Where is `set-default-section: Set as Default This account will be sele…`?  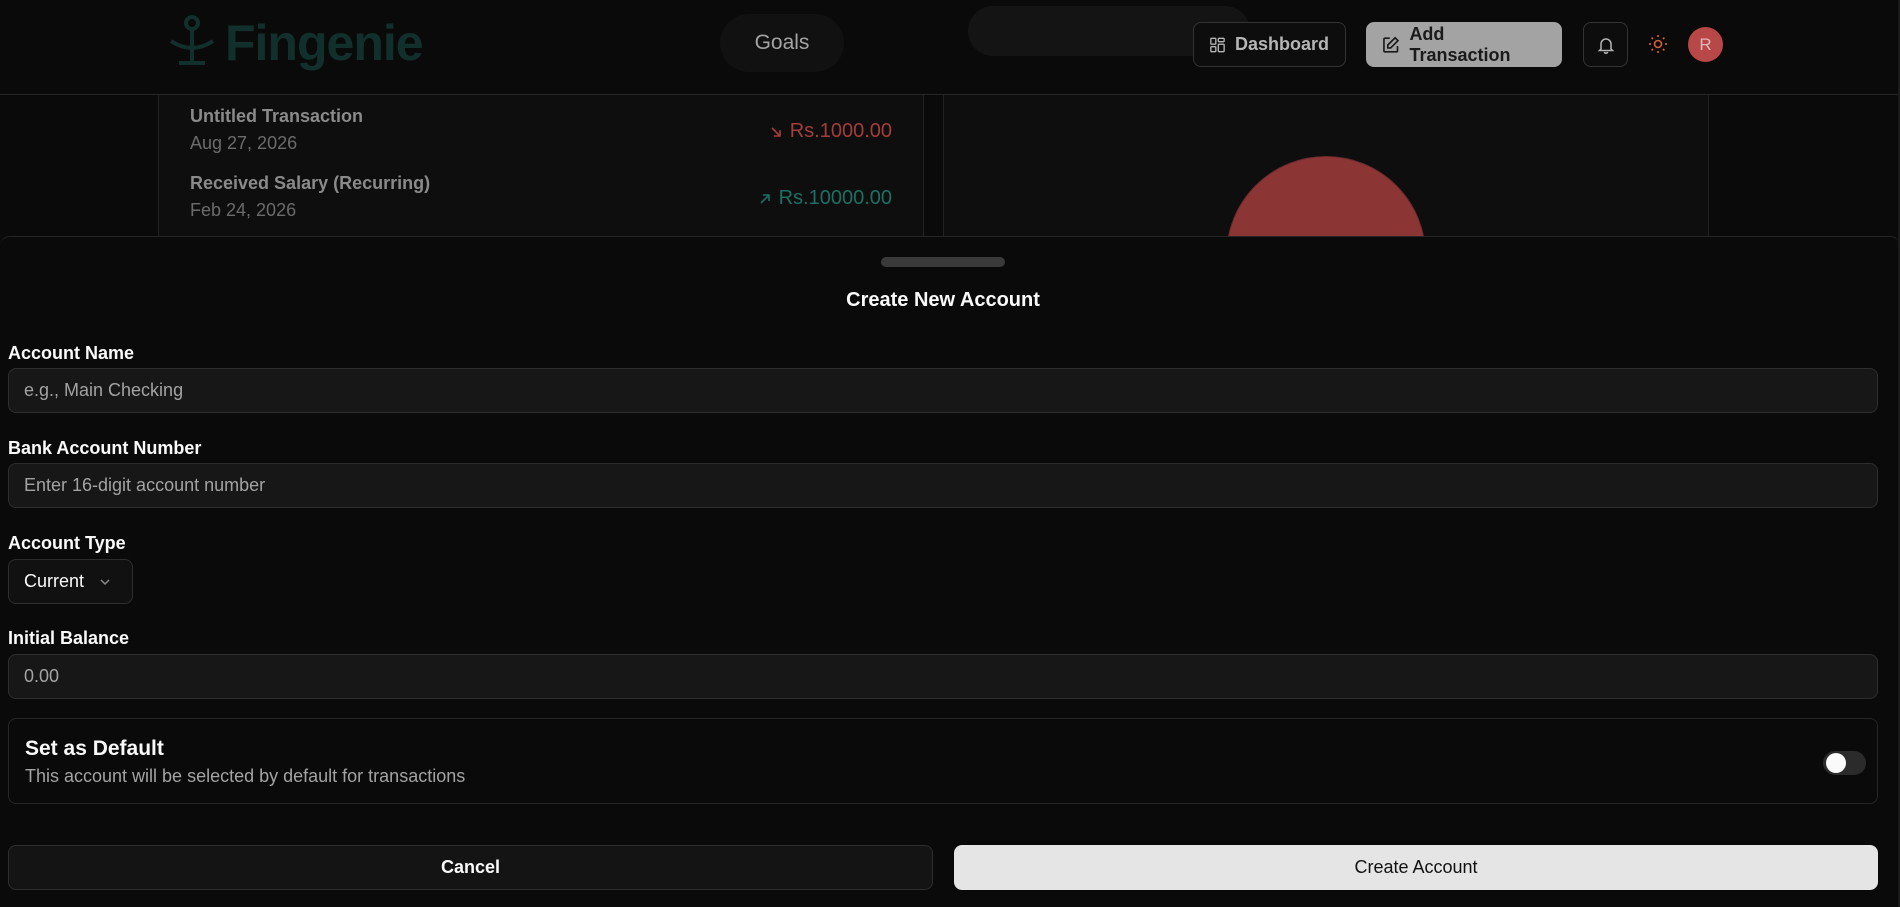 set-default-section: Set as Default This account will be sele… is located at coordinates (943, 761).